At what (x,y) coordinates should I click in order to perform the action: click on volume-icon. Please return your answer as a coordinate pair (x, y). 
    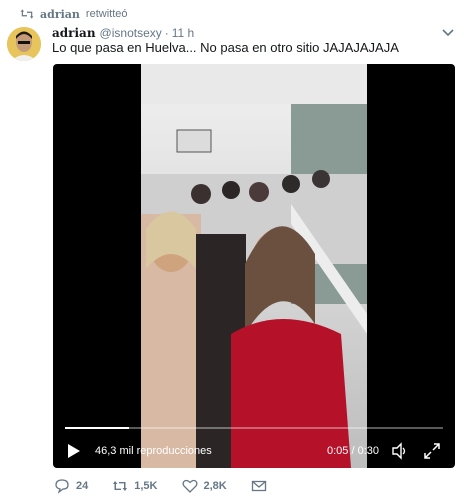
    Looking at the image, I should click on (400, 451).